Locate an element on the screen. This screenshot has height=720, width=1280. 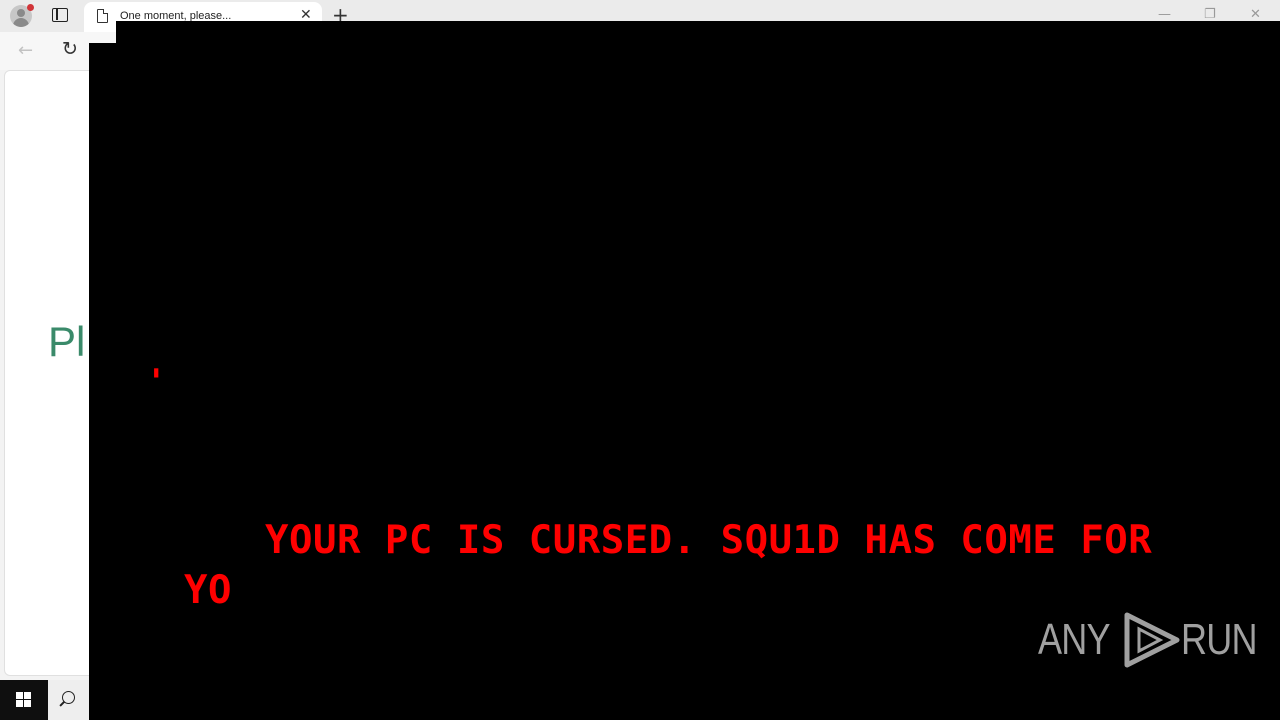
document-icon is located at coordinates (102, 16).